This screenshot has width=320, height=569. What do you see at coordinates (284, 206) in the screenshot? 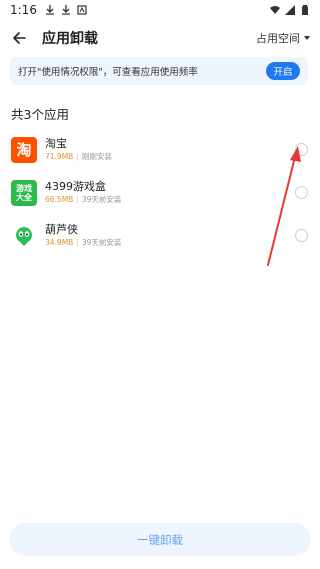
I see `annotation-arrow-icon` at bounding box center [284, 206].